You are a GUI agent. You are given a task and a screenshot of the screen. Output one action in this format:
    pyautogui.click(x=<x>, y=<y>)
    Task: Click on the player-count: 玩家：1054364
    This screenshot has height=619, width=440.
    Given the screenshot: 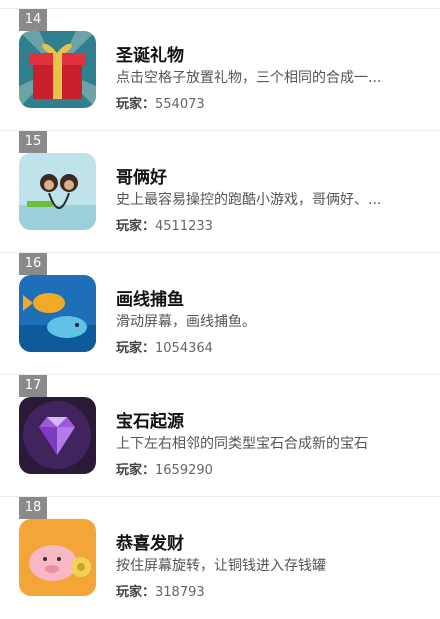 What is the action you would take?
    pyautogui.click(x=164, y=346)
    